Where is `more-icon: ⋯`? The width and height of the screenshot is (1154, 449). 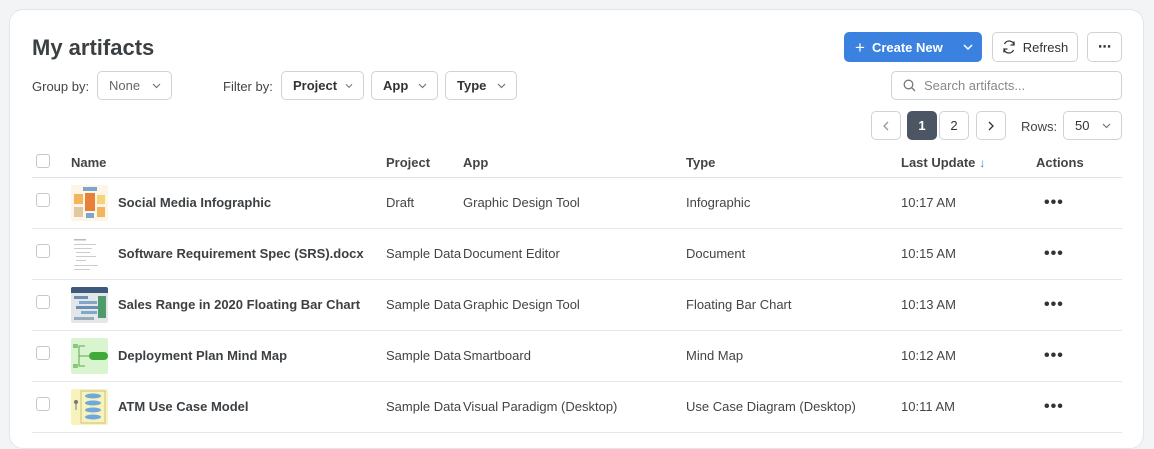
more-icon: ⋯ is located at coordinates (1104, 46).